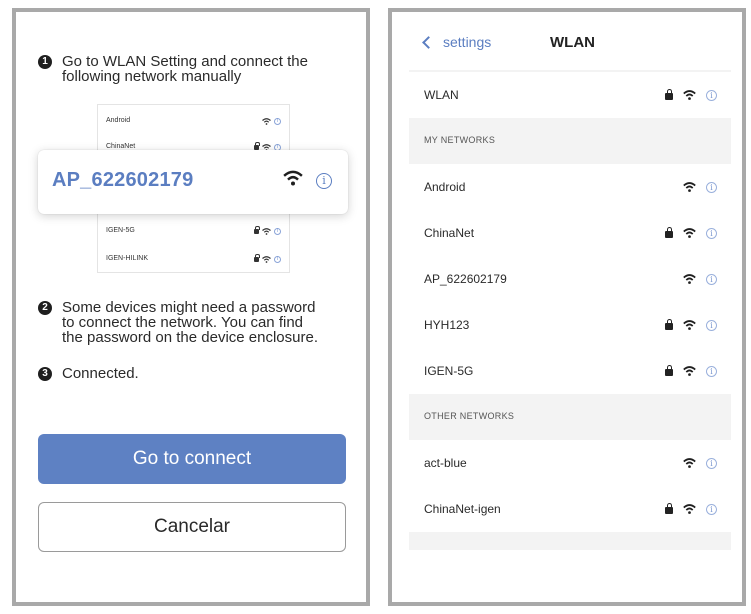 The width and height of the screenshot is (751, 614). What do you see at coordinates (570, 279) in the screenshot?
I see `network-row: AP_622602179 i` at bounding box center [570, 279].